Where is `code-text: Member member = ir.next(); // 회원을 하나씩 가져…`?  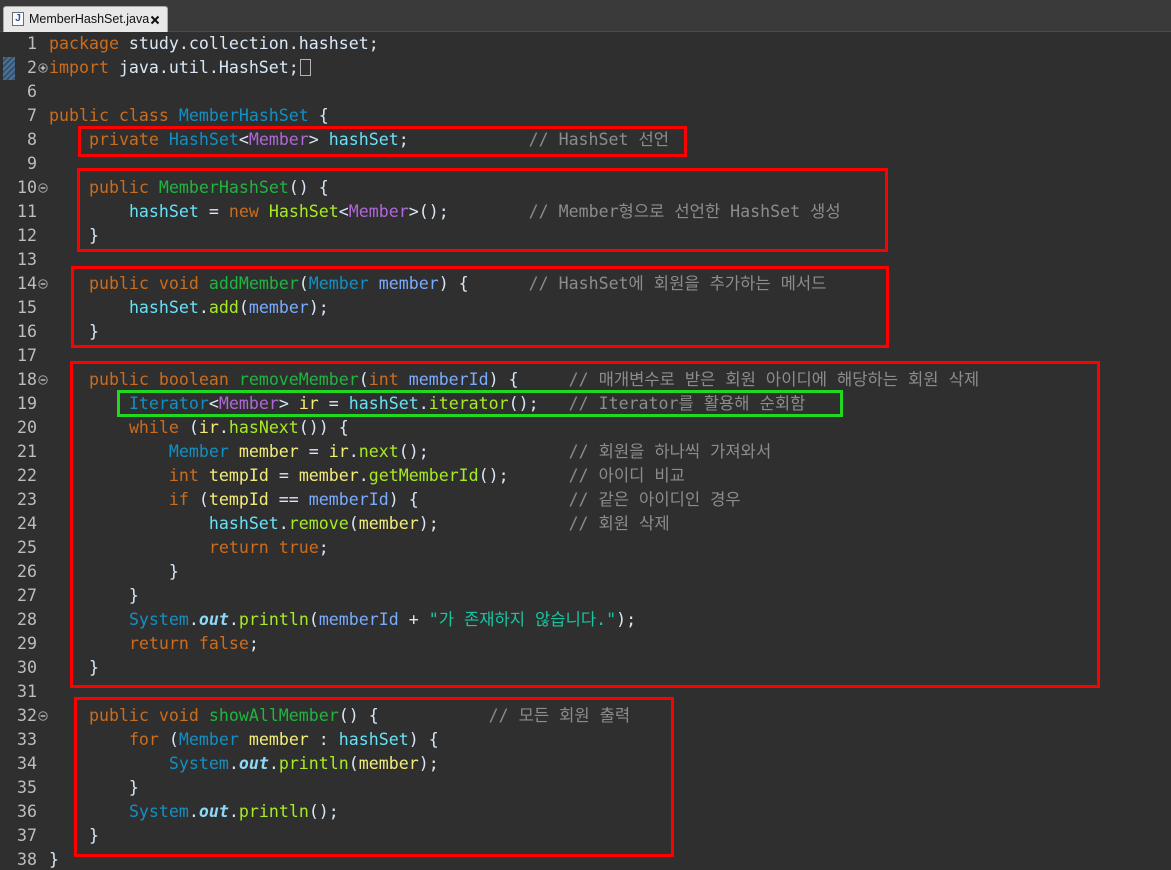
code-text: Member member = ir.next(); // 회원을 하나씩 가져… is located at coordinates (410, 452).